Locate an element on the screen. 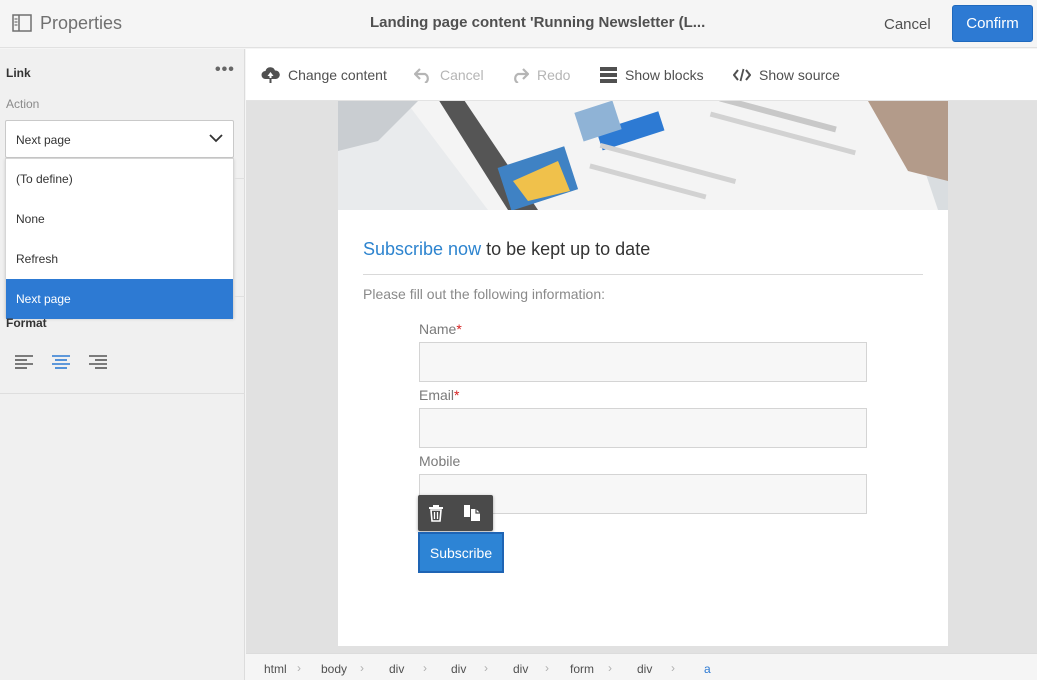 The height and width of the screenshot is (680, 1037). more-options-icon: ••• is located at coordinates (225, 70).